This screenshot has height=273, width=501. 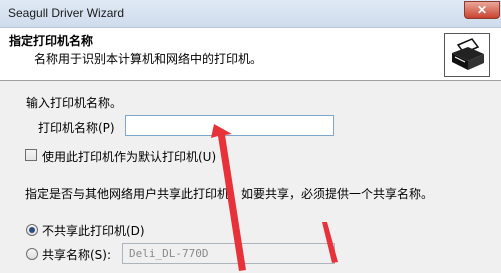 I want to click on arrow-streak-annotation, so click(x=330, y=242).